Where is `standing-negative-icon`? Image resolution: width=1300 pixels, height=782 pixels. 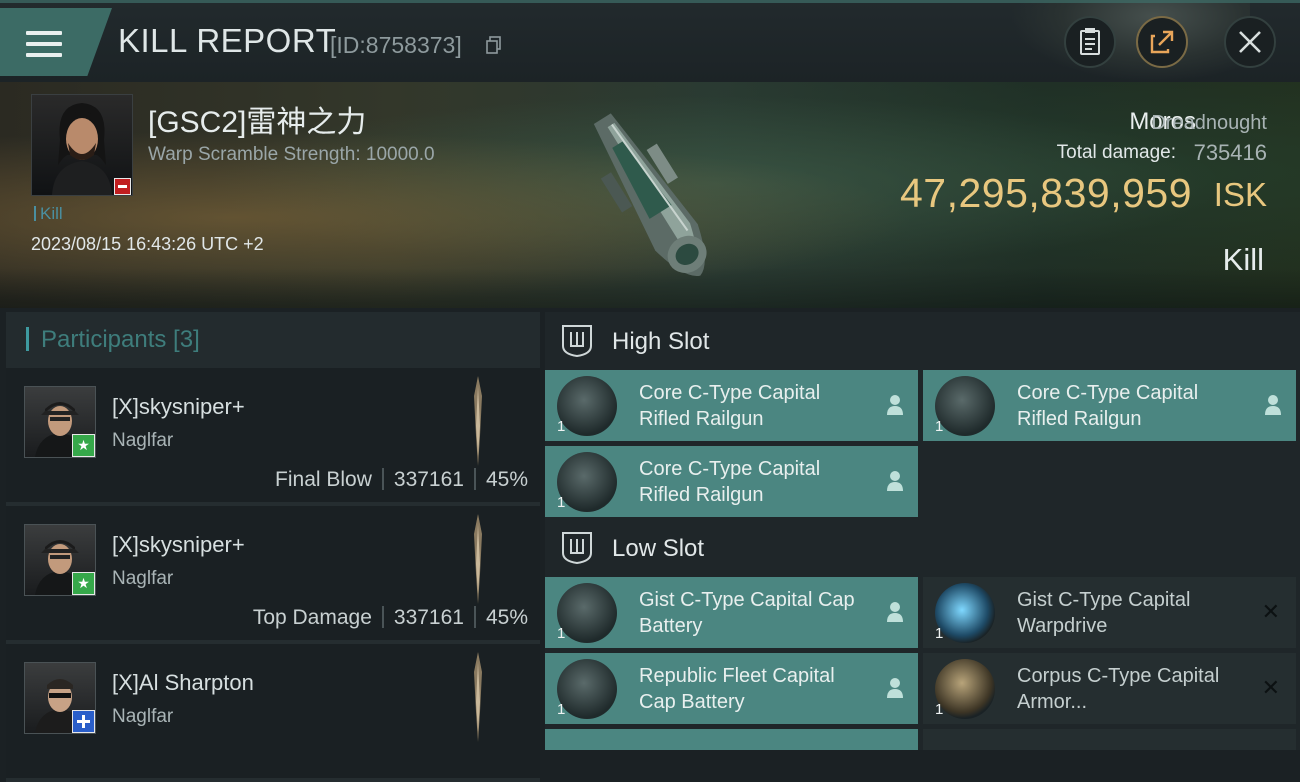 standing-negative-icon is located at coordinates (122, 186).